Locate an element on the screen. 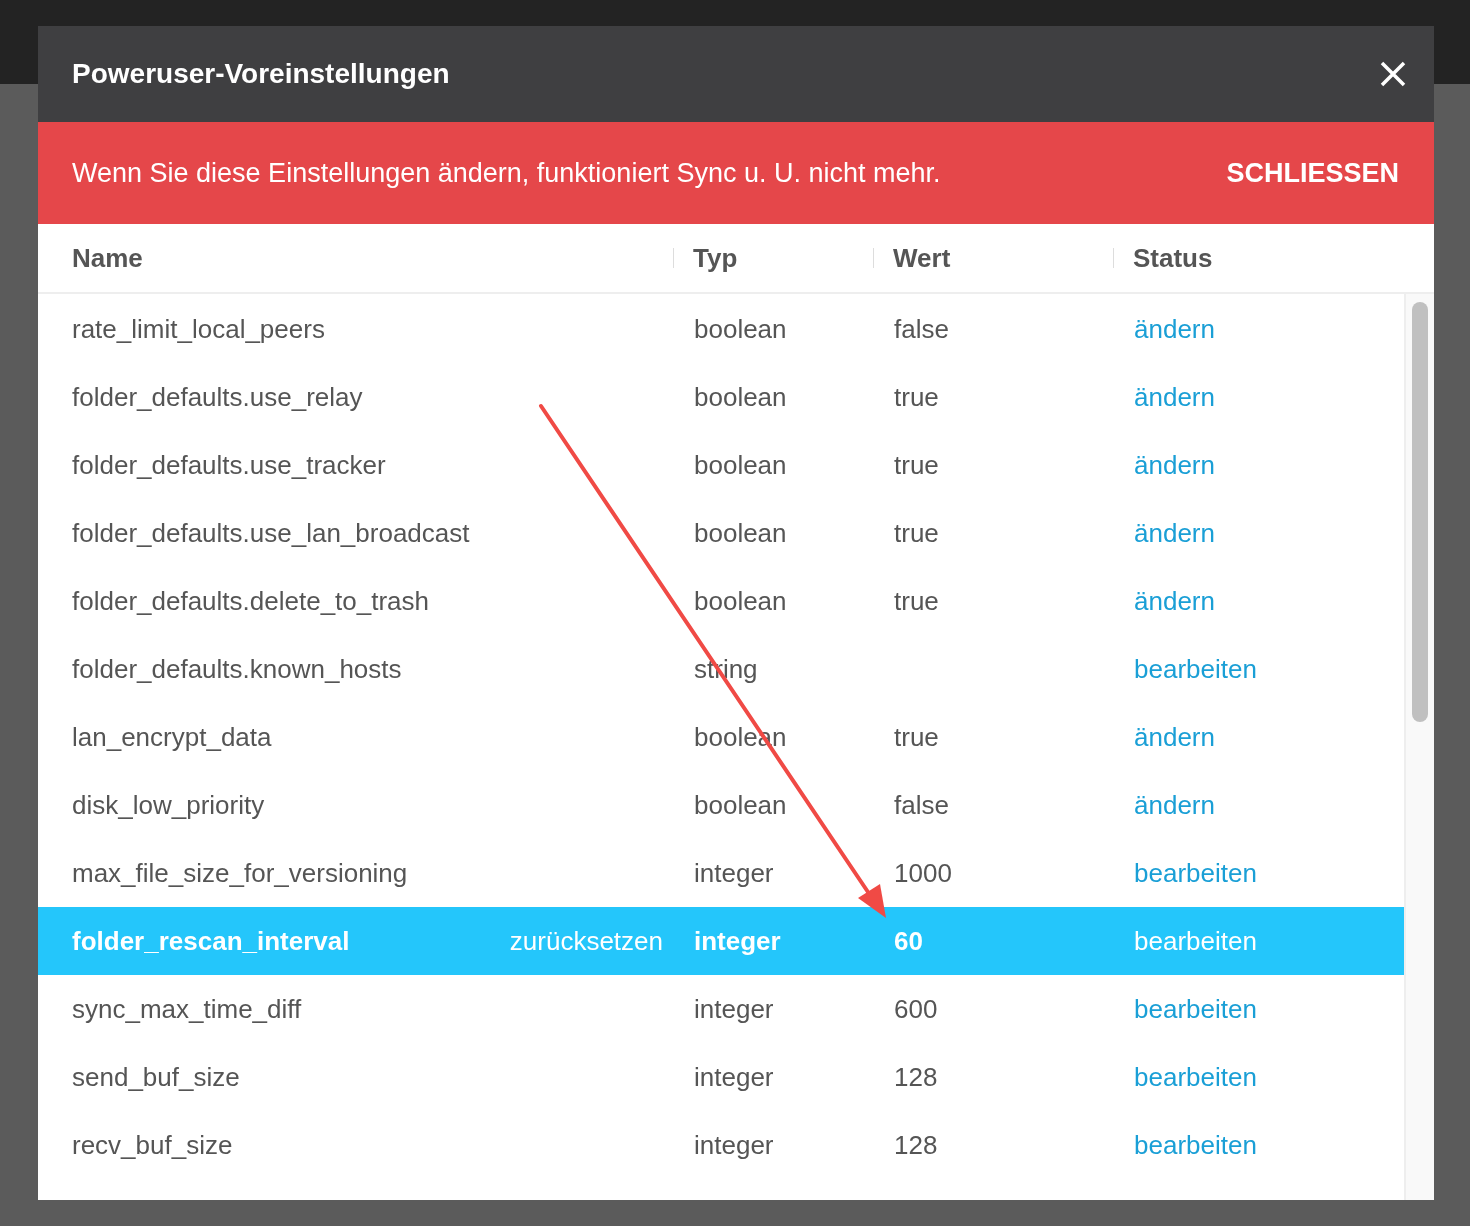  setting-name: sync_max_time_diff is located at coordinates (187, 1009).